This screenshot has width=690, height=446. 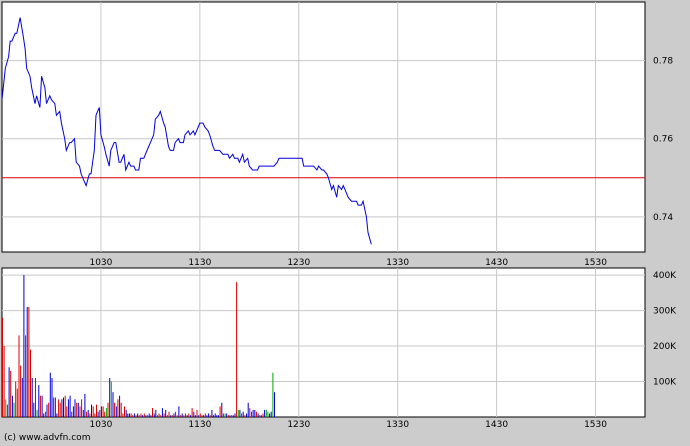 I want to click on x-tick-label: 1530, so click(x=595, y=263).